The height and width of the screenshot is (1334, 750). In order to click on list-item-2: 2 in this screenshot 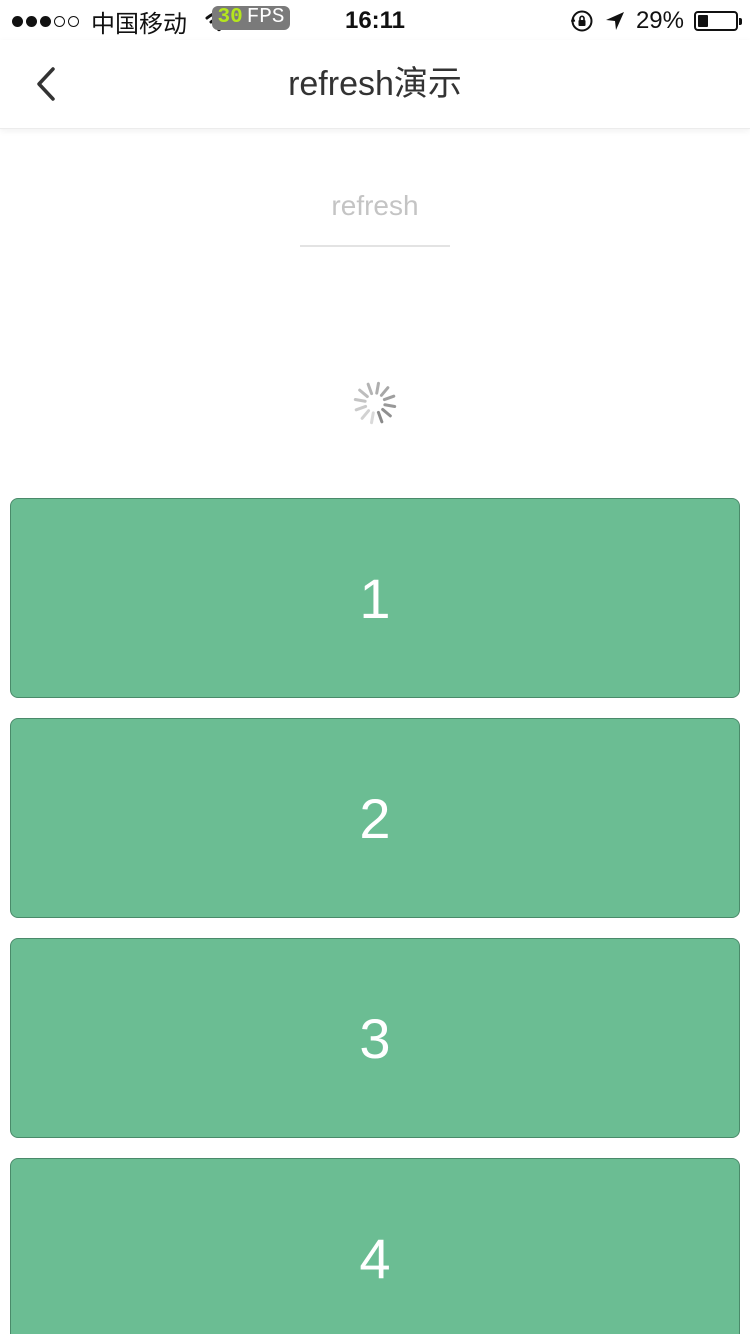, I will do `click(375, 818)`.